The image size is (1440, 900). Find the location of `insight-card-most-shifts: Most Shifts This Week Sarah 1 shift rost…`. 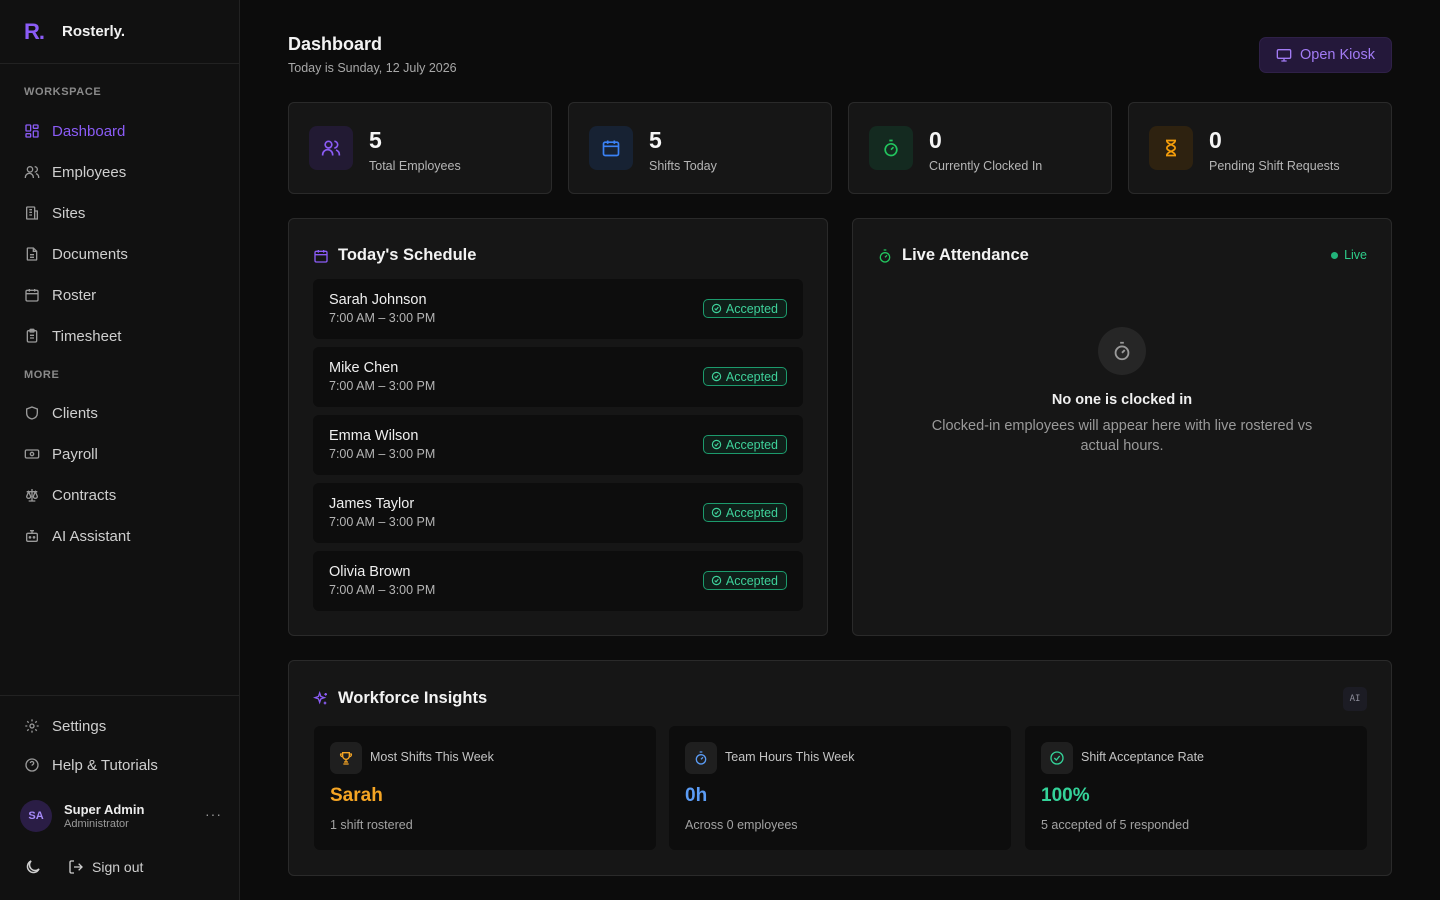

insight-card-most-shifts: Most Shifts This Week Sarah 1 shift rost… is located at coordinates (485, 788).